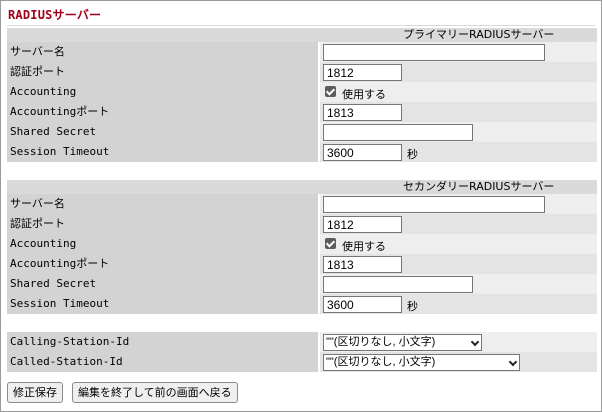  I want to click on primary-accounting-port-cell, so click(458, 112).